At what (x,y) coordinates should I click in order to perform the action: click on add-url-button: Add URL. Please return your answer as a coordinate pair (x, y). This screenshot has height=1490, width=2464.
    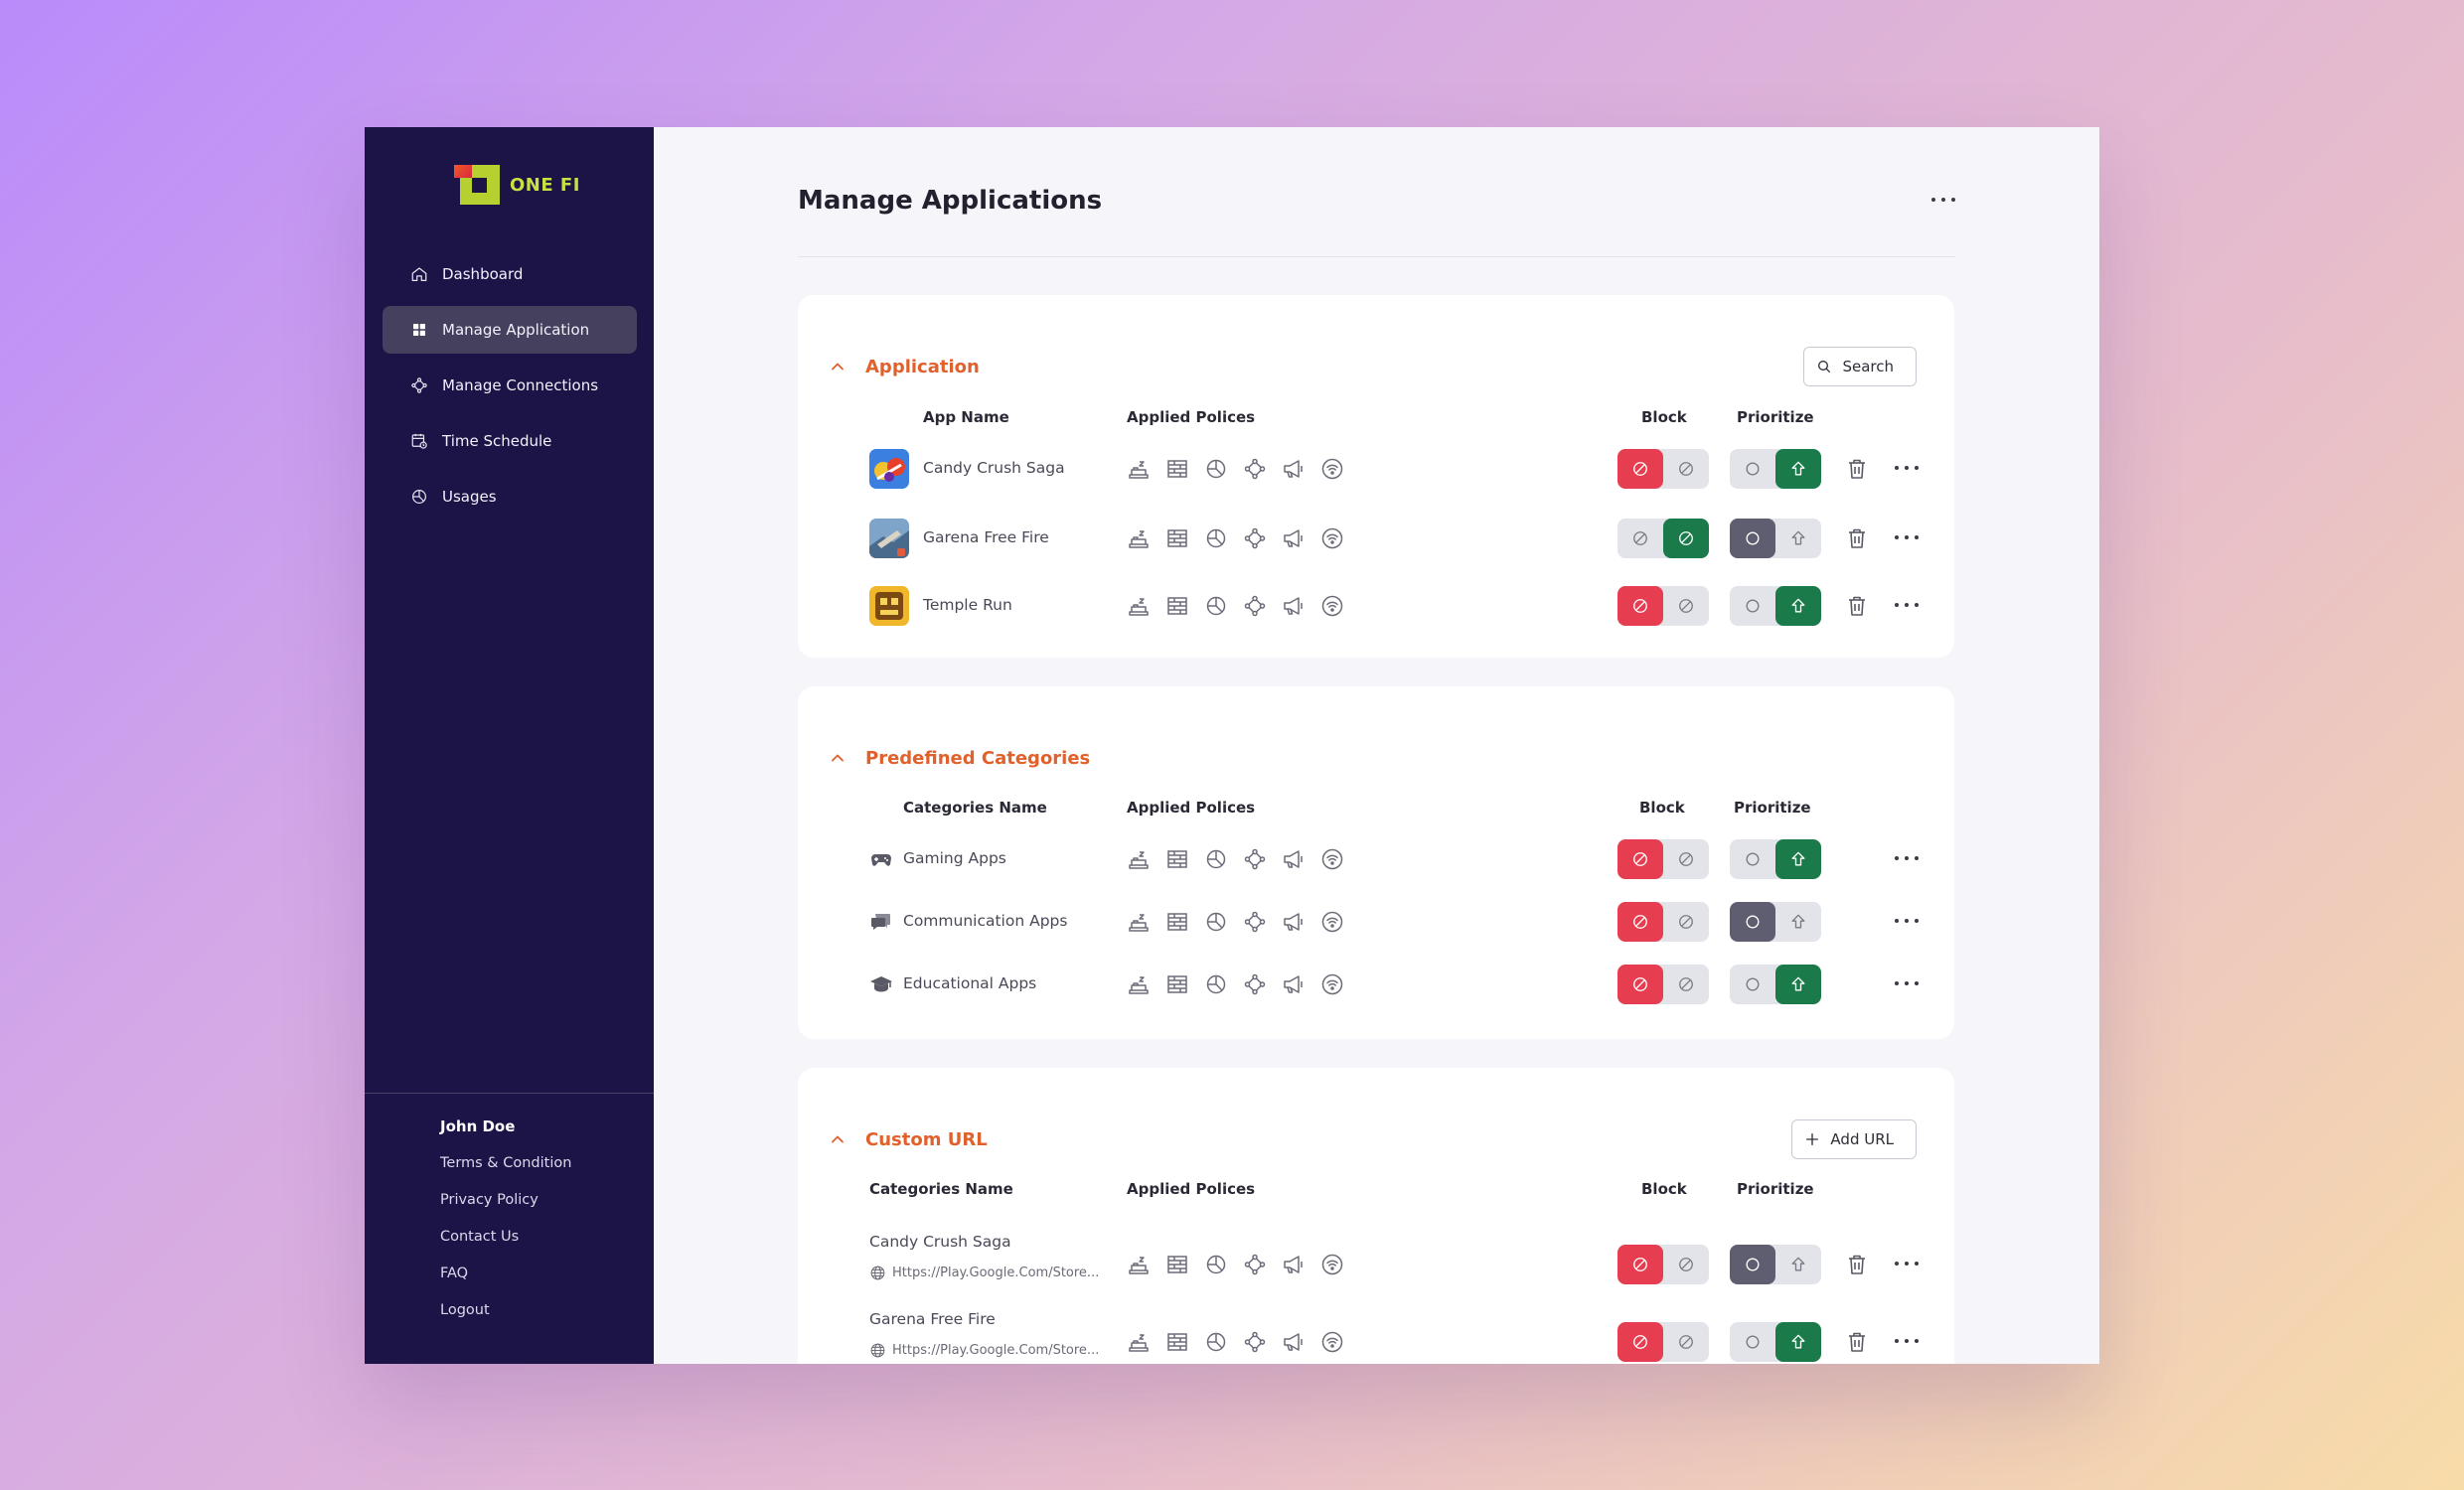
    Looking at the image, I should click on (1854, 1139).